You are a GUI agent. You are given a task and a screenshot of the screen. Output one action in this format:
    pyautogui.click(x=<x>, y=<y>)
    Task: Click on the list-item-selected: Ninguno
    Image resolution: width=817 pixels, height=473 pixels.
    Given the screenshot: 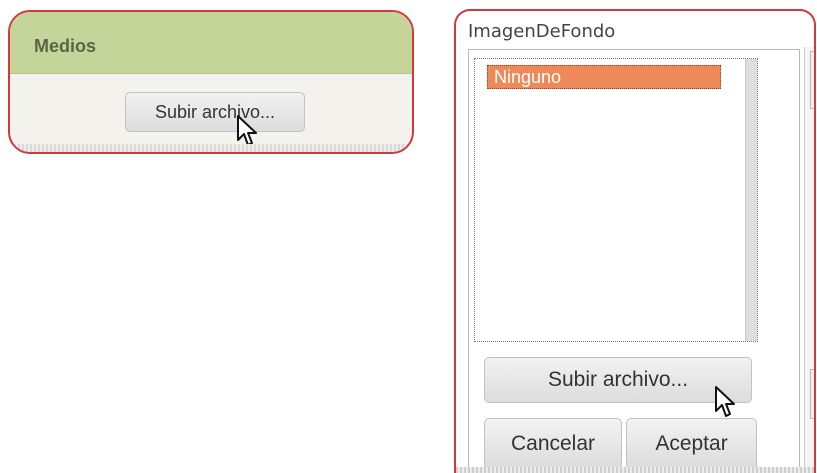 What is the action you would take?
    pyautogui.click(x=604, y=77)
    